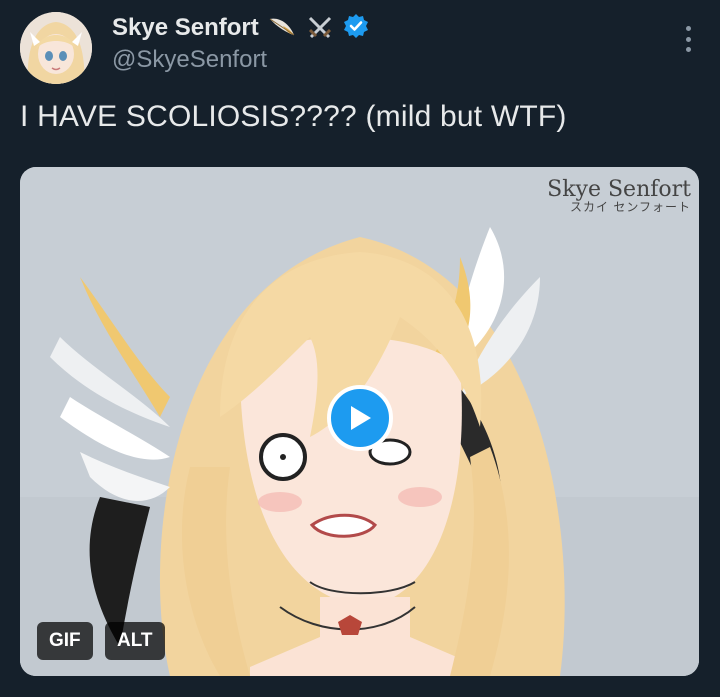 Image resolution: width=720 pixels, height=697 pixels. What do you see at coordinates (185, 28) in the screenshot?
I see `author-display-name: Skye Senfort` at bounding box center [185, 28].